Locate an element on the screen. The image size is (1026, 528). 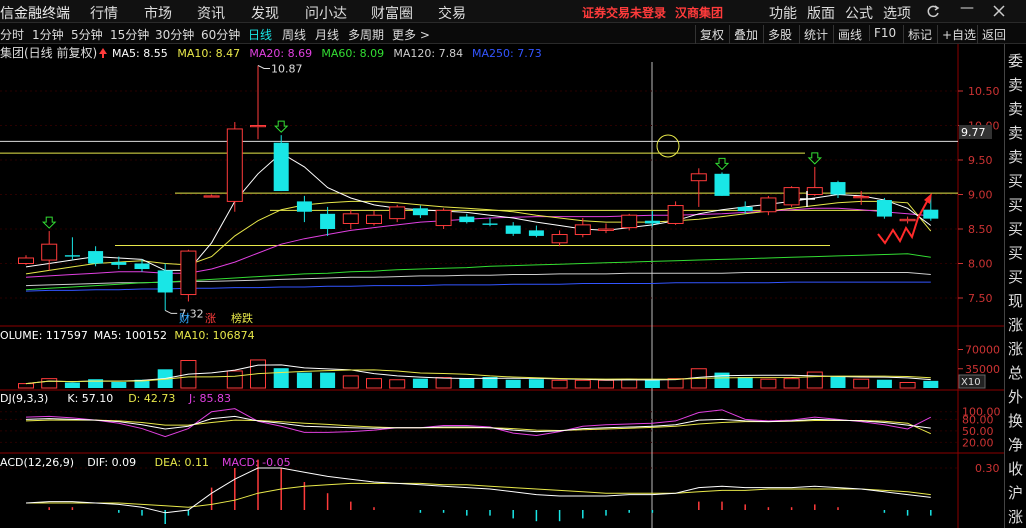
back-button: 返回 is located at coordinates (993, 34).